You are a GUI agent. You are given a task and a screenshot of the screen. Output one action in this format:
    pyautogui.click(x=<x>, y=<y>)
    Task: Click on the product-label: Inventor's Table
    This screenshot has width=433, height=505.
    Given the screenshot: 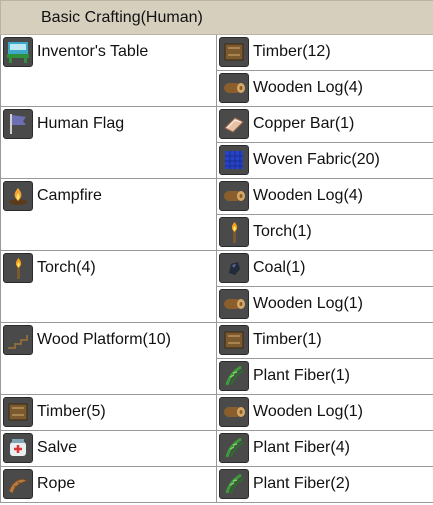 What is the action you would take?
    pyautogui.click(x=93, y=51)
    